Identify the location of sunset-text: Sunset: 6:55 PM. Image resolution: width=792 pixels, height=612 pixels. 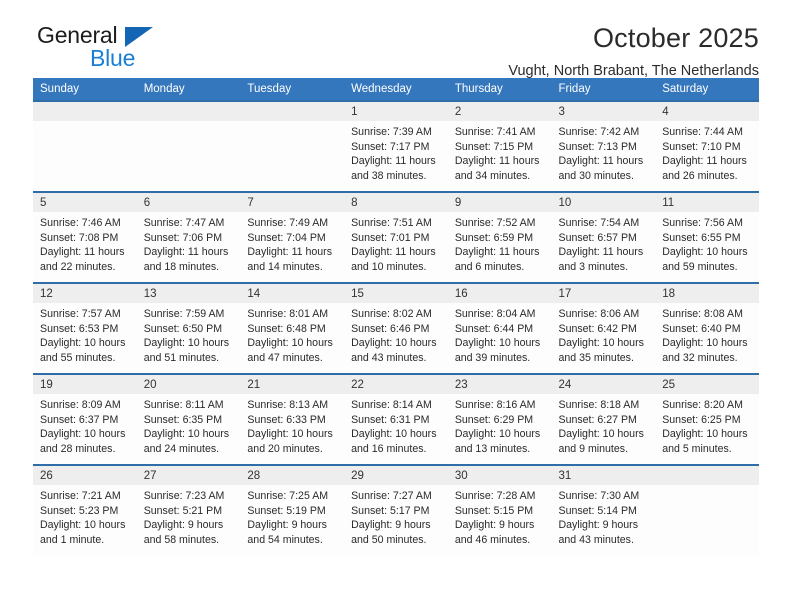
(701, 237).